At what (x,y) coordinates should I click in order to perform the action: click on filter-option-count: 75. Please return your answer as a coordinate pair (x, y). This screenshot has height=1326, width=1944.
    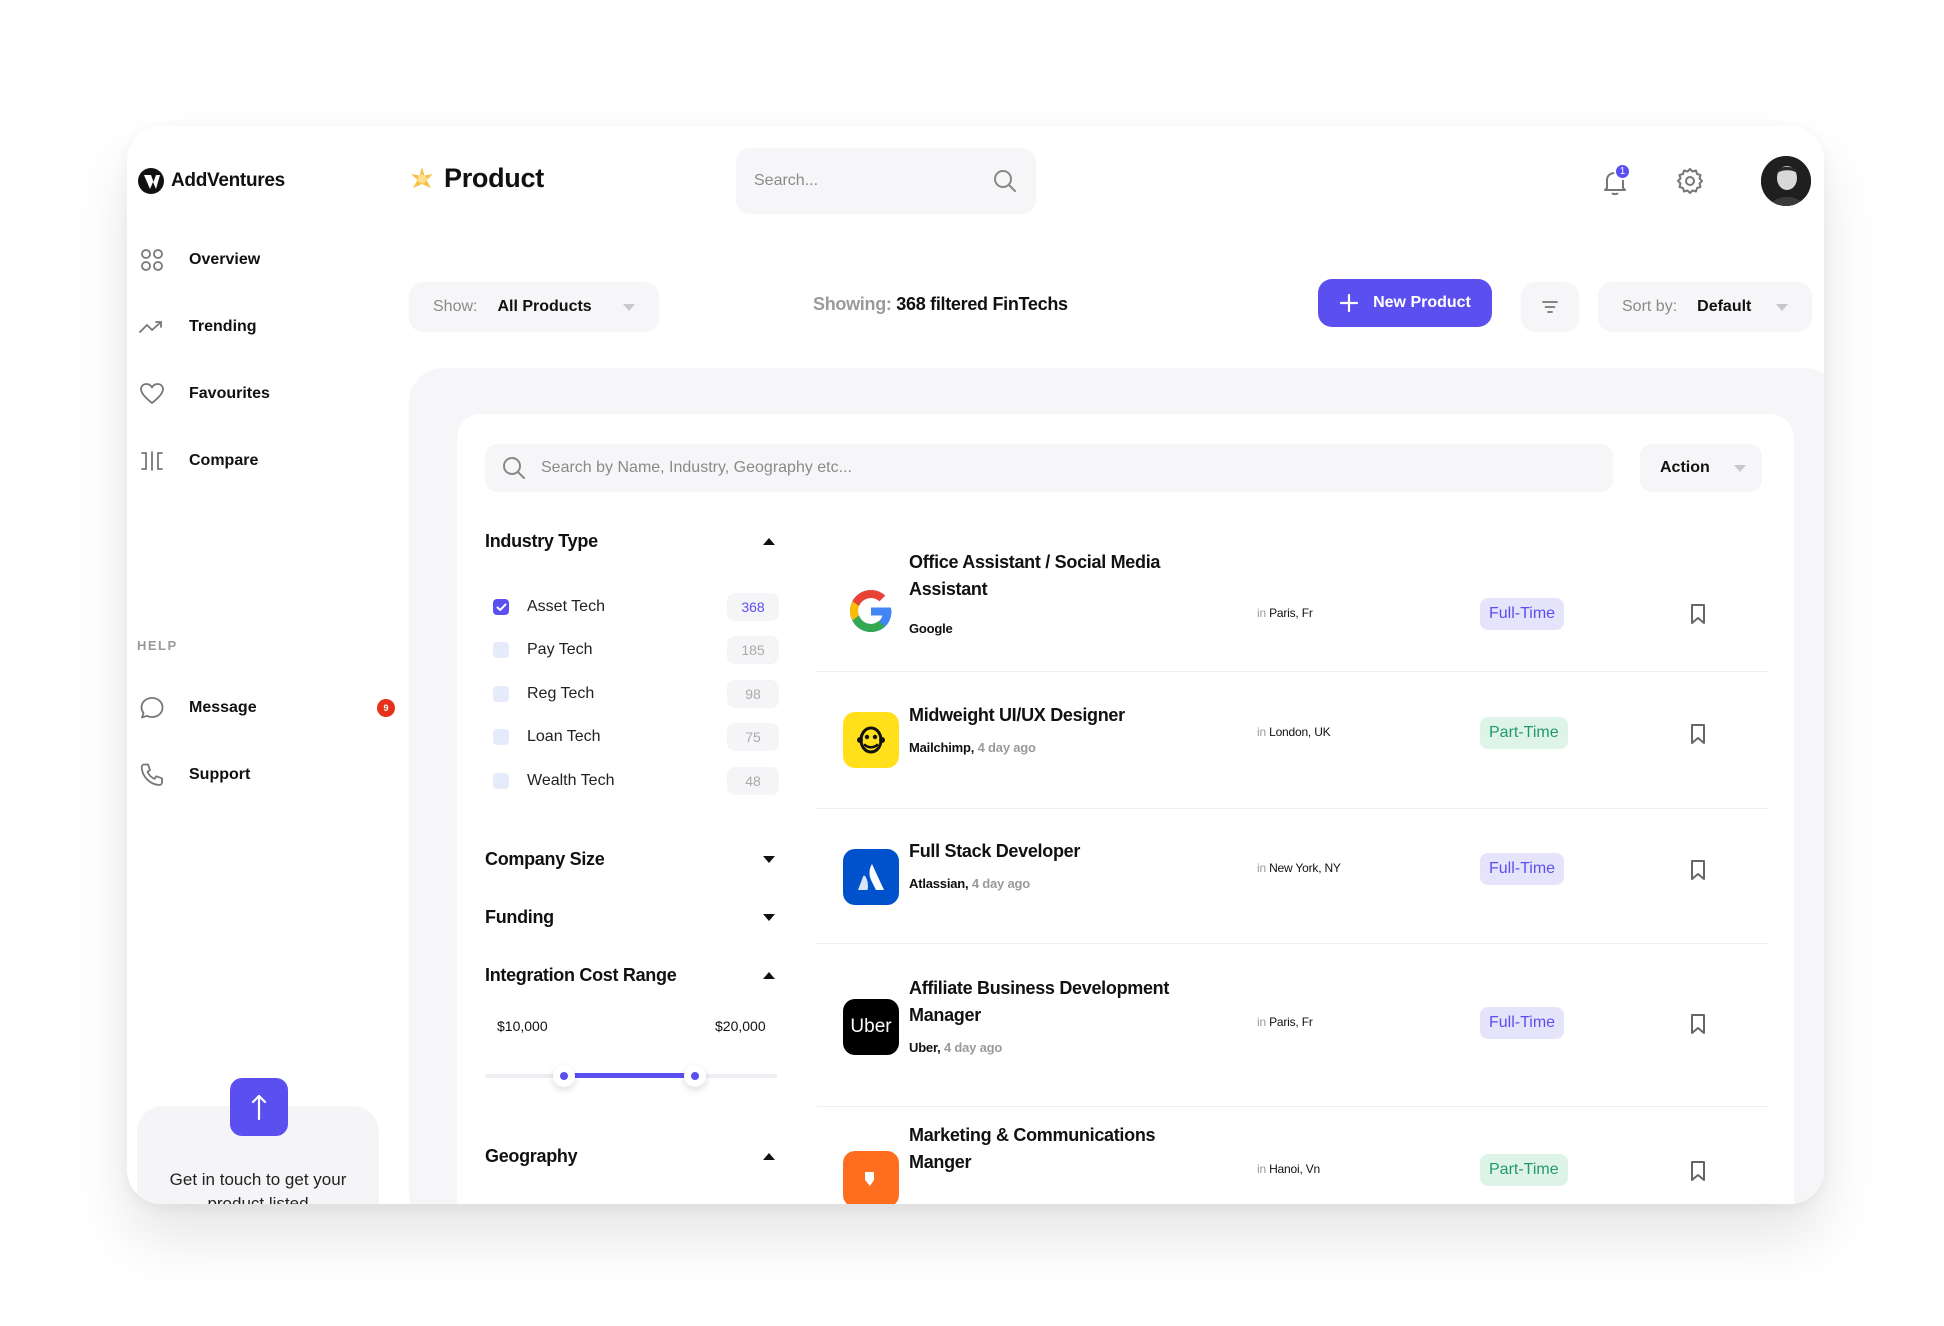
    Looking at the image, I should click on (753, 737).